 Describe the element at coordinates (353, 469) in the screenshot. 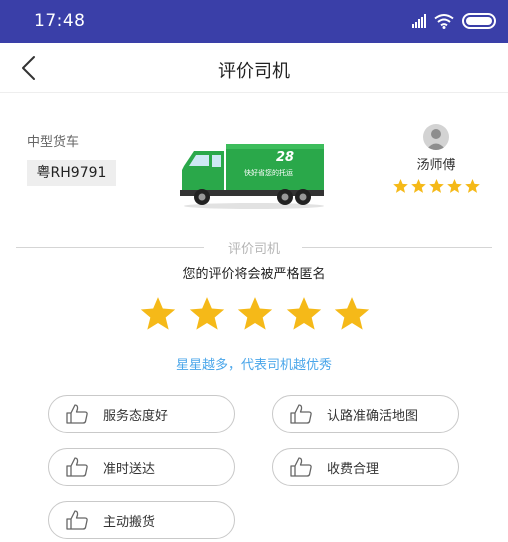

I see `tag-label: 收费合理` at that location.